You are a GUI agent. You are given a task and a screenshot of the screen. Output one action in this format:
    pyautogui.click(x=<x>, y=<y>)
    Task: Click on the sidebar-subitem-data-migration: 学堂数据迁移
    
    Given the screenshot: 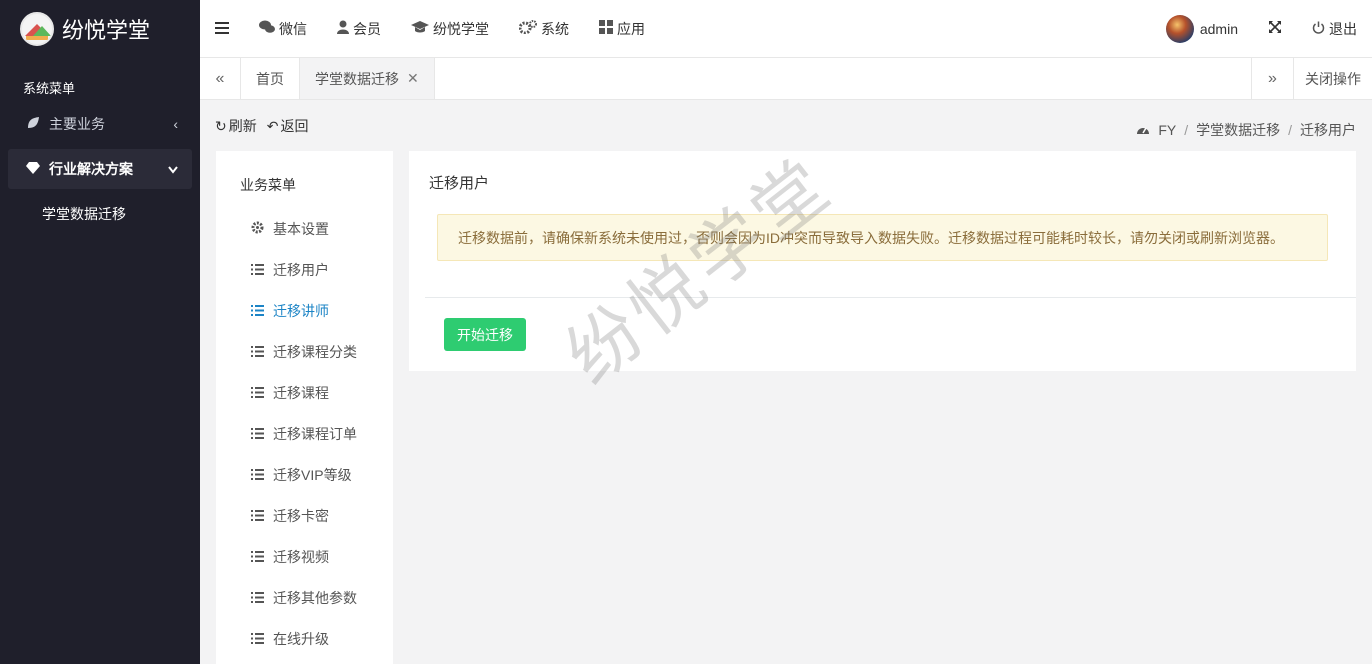 What is the action you would take?
    pyautogui.click(x=100, y=214)
    